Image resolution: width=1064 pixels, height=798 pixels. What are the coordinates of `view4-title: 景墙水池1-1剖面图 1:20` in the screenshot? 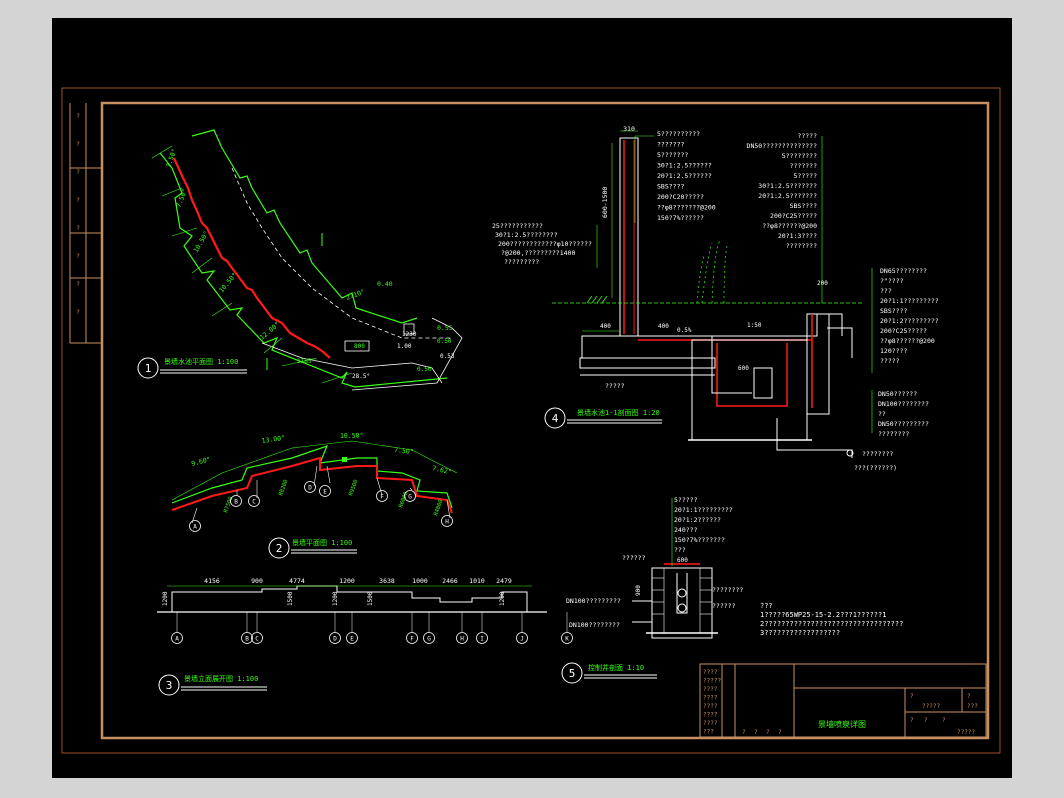 It's located at (618, 412).